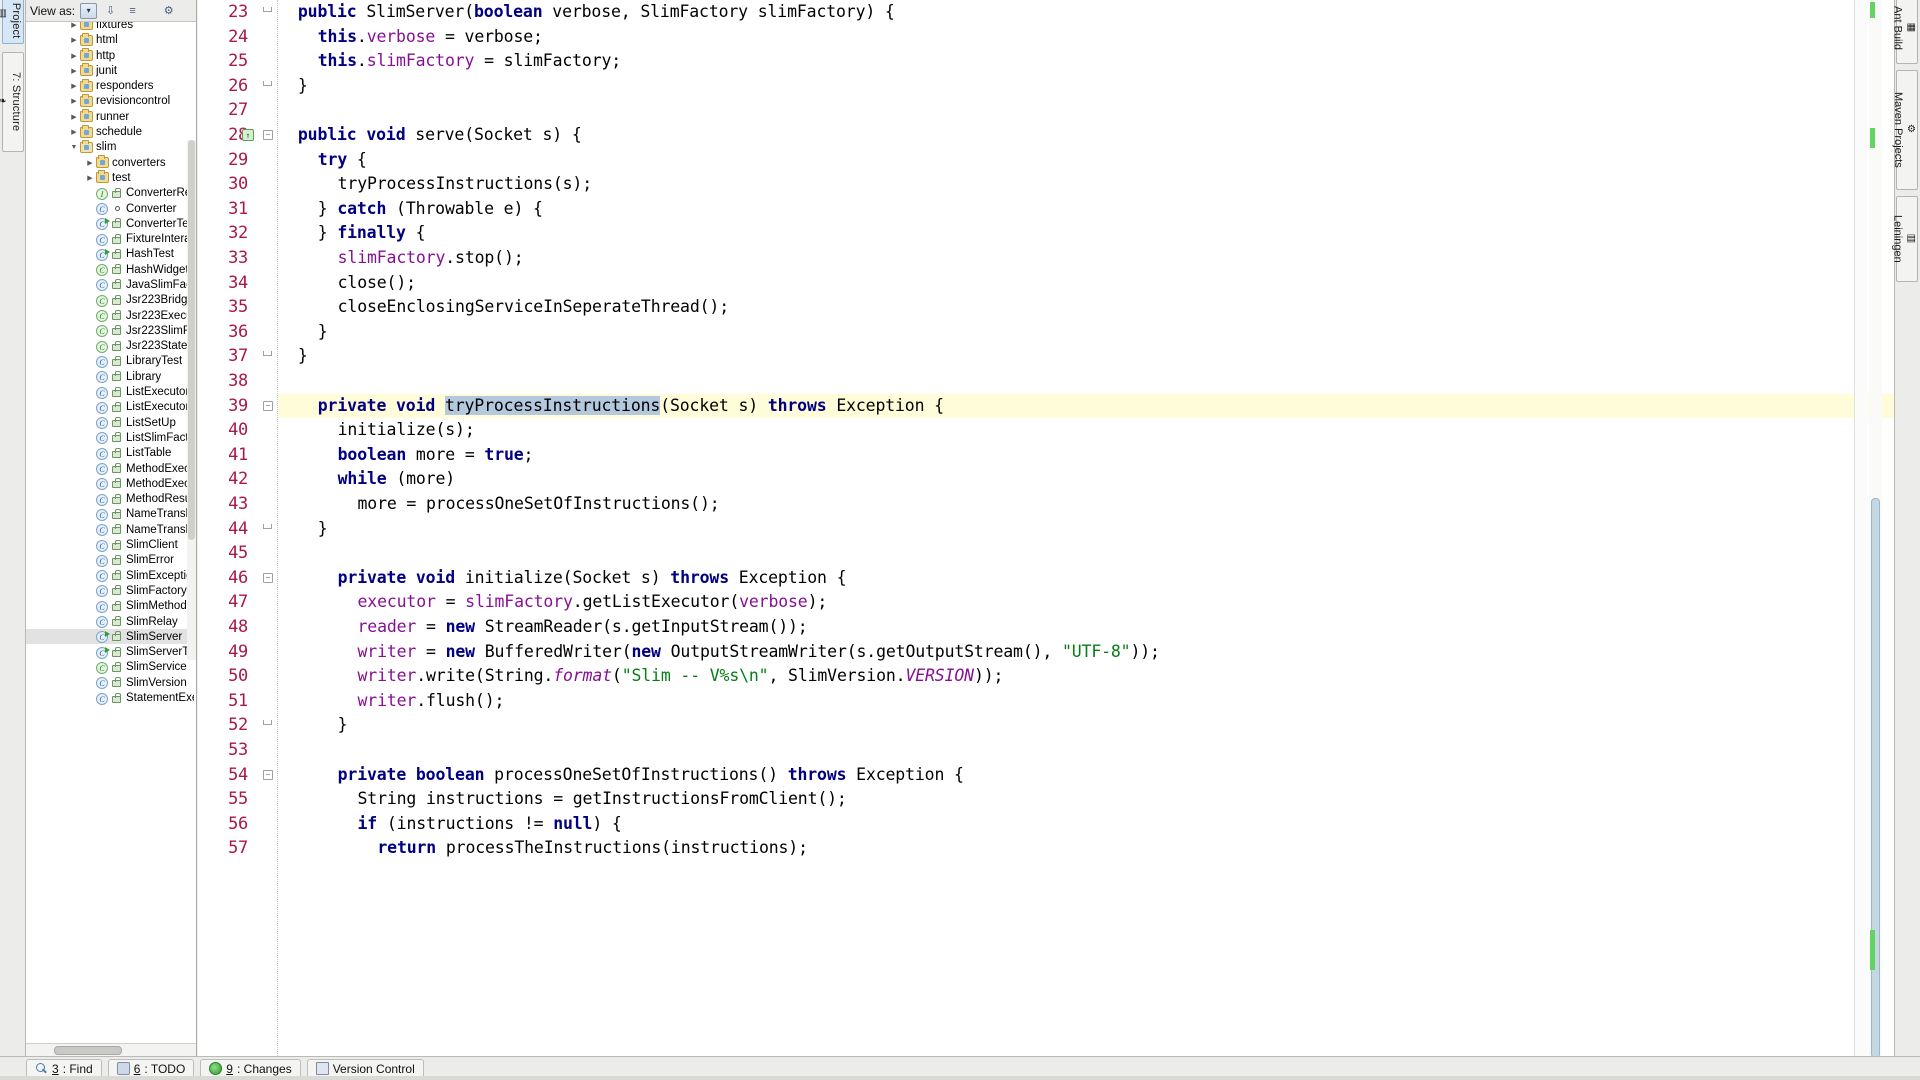 The height and width of the screenshot is (1080, 1920). What do you see at coordinates (490, 824) in the screenshot?
I see `code-line: if (instructions != null) {` at bounding box center [490, 824].